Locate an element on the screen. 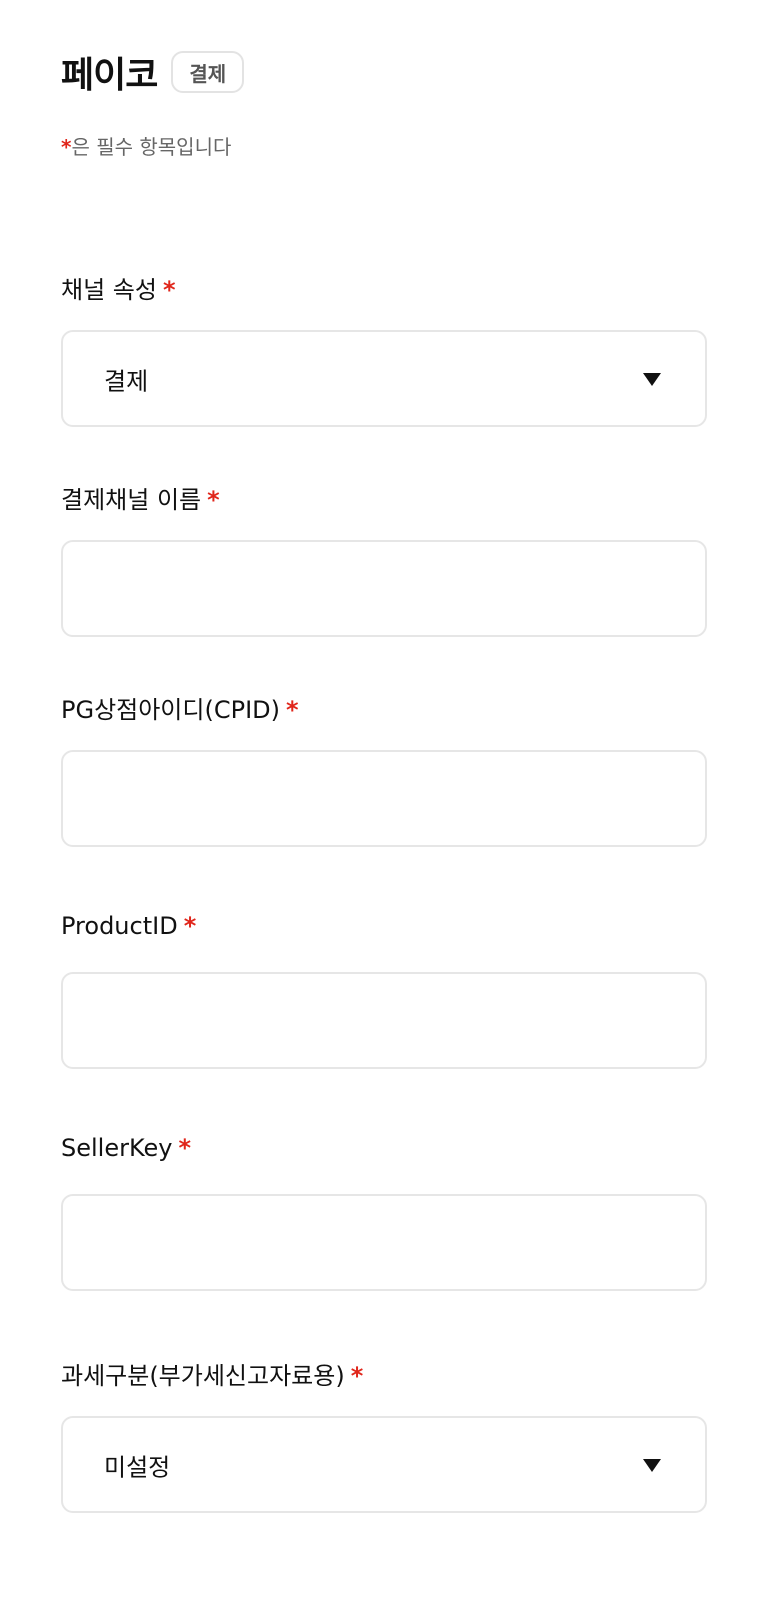  cpid-label-text: PG상점아이디(CPID) is located at coordinates (170, 710).